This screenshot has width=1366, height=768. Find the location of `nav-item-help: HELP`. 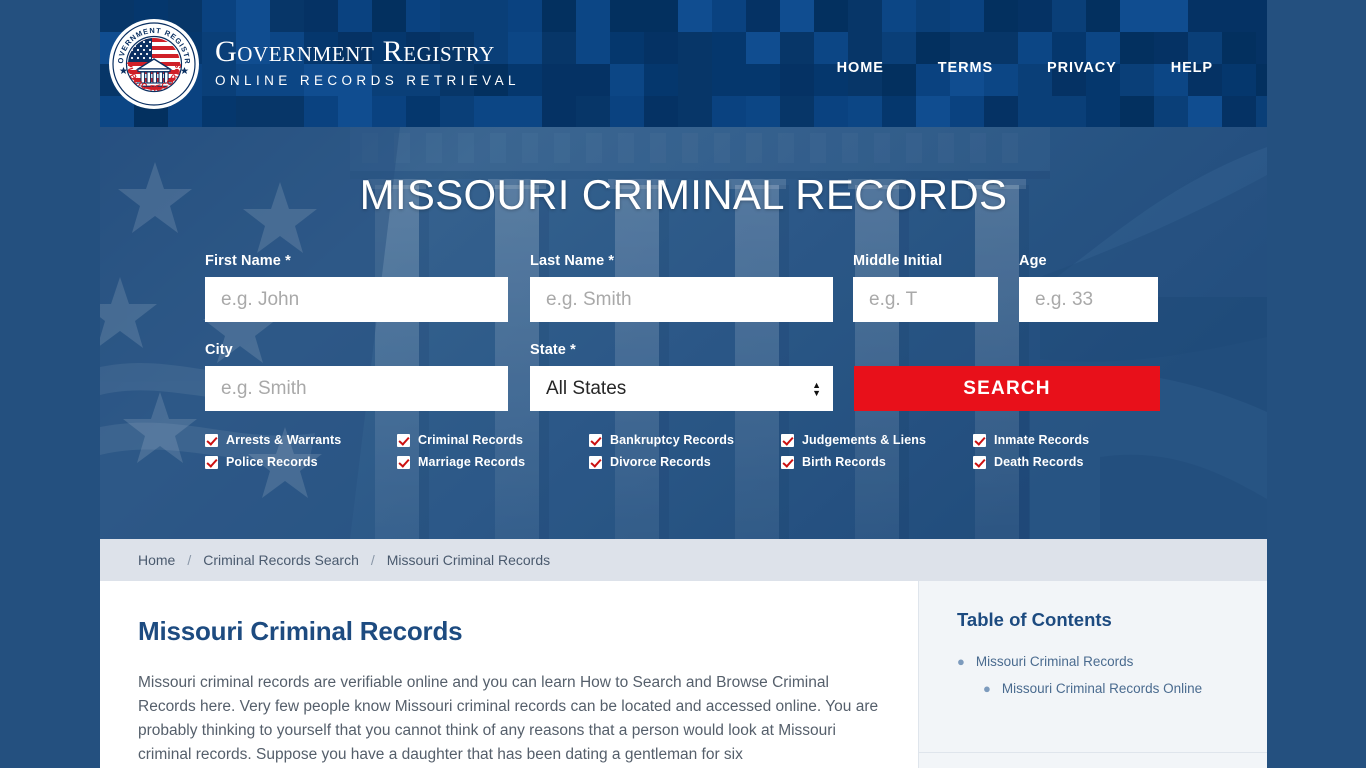

nav-item-help: HELP is located at coordinates (1192, 68).